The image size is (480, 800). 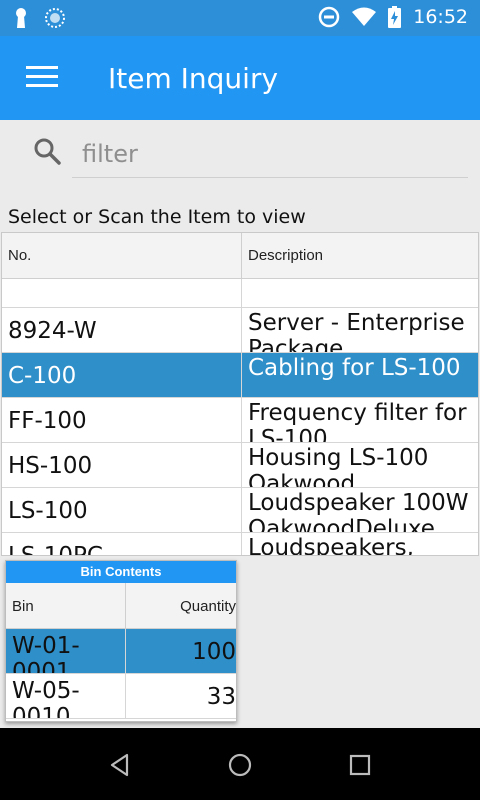 What do you see at coordinates (66, 605) in the screenshot?
I see `column-header-bin: Bin` at bounding box center [66, 605].